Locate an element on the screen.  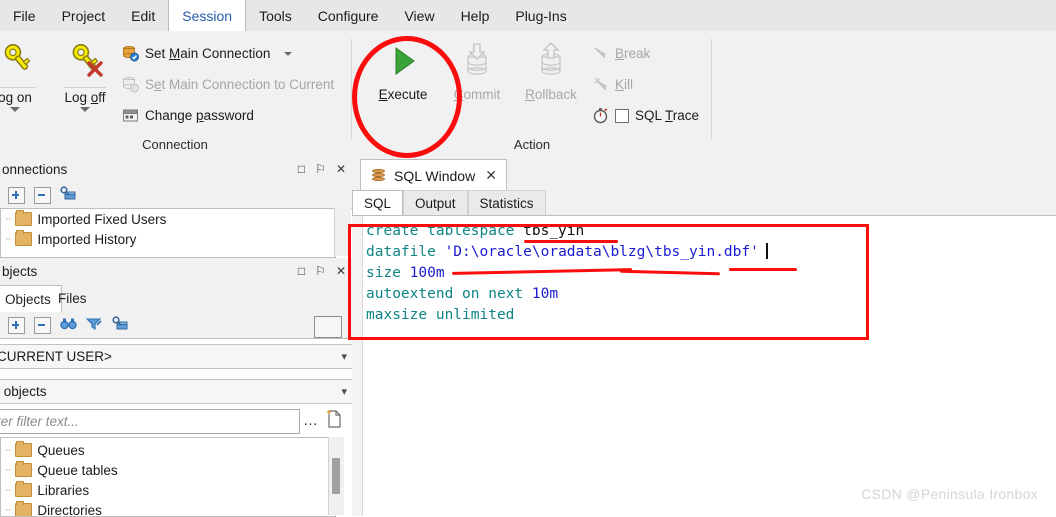
kill-label: Kill is located at coordinates (624, 84).